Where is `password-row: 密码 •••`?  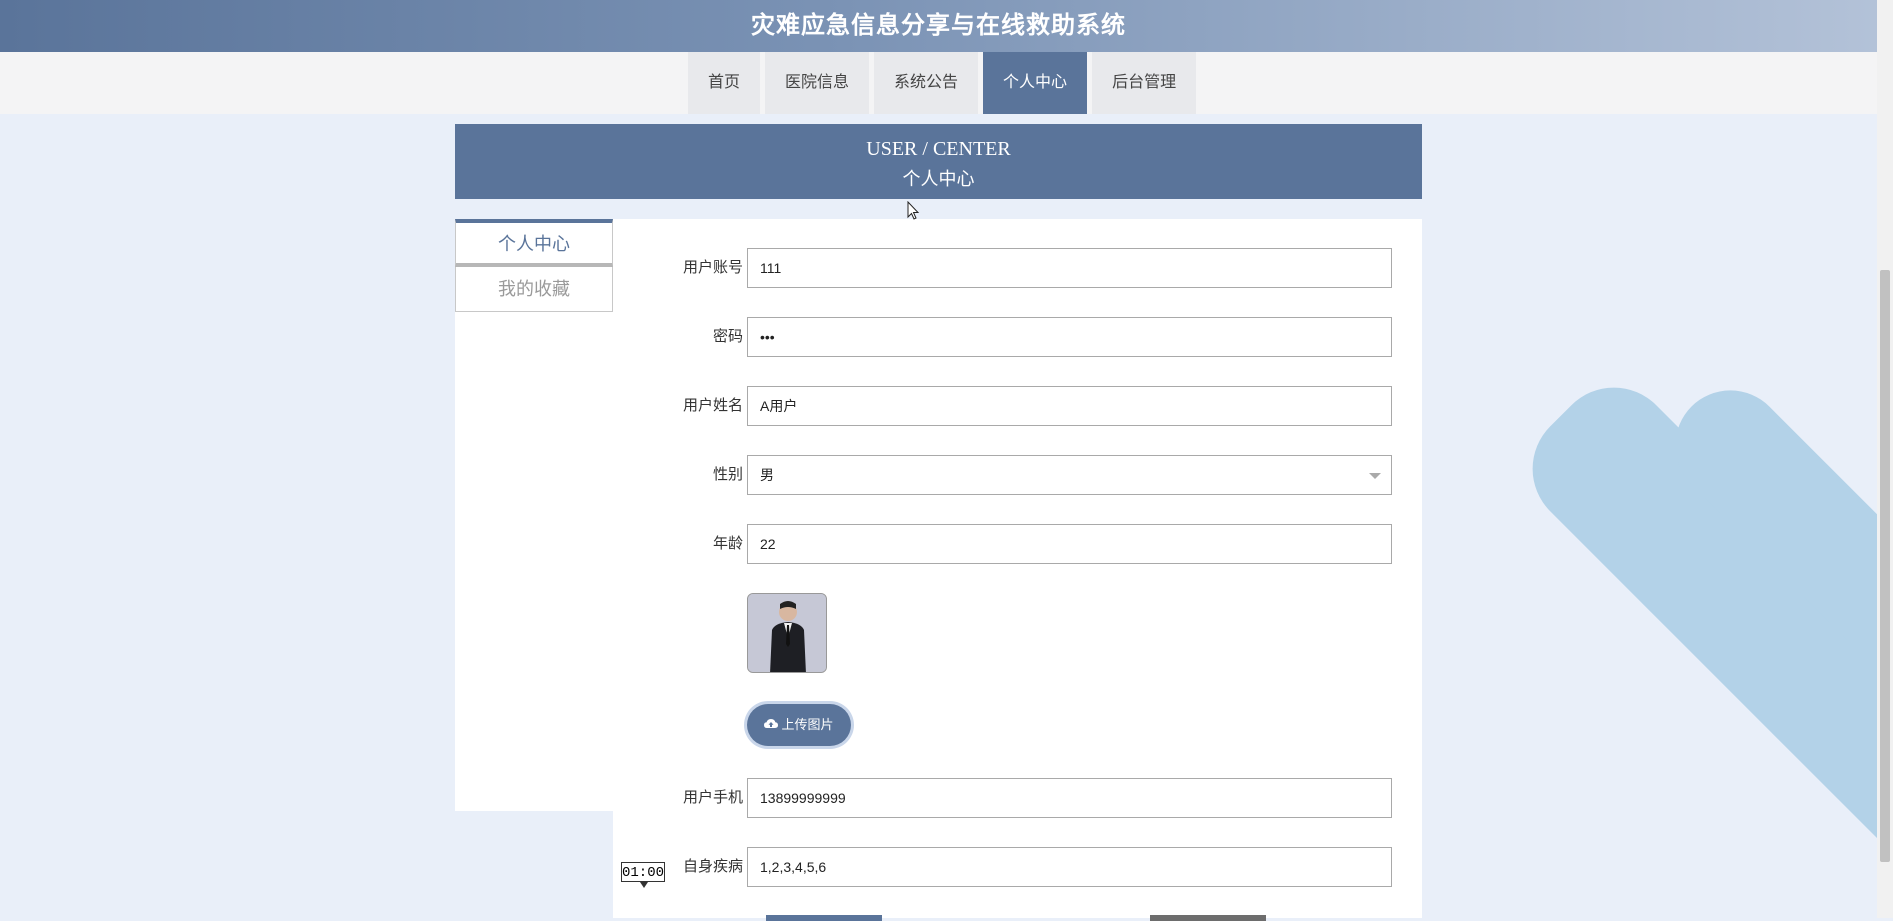
password-row: 密码 ••• is located at coordinates (1017, 337).